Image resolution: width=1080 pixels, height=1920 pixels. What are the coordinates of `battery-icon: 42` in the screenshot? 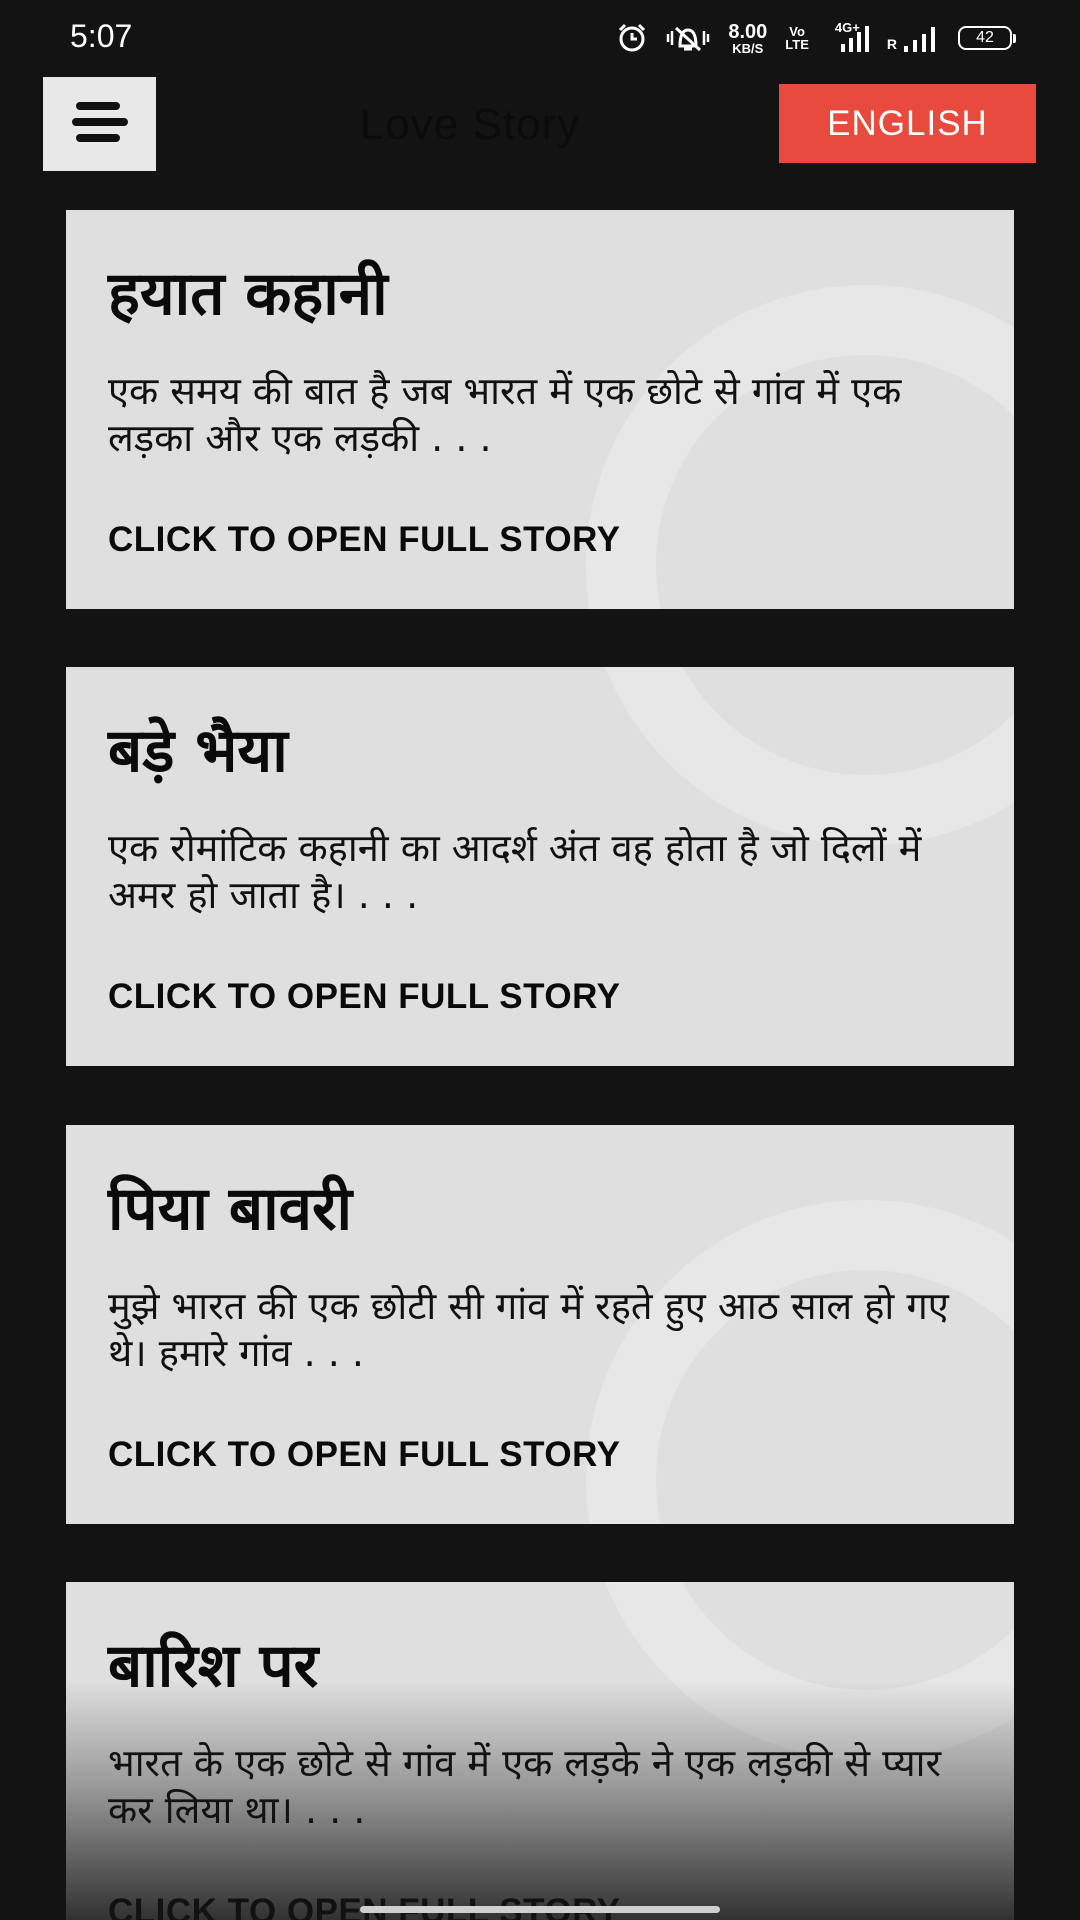 It's located at (987, 38).